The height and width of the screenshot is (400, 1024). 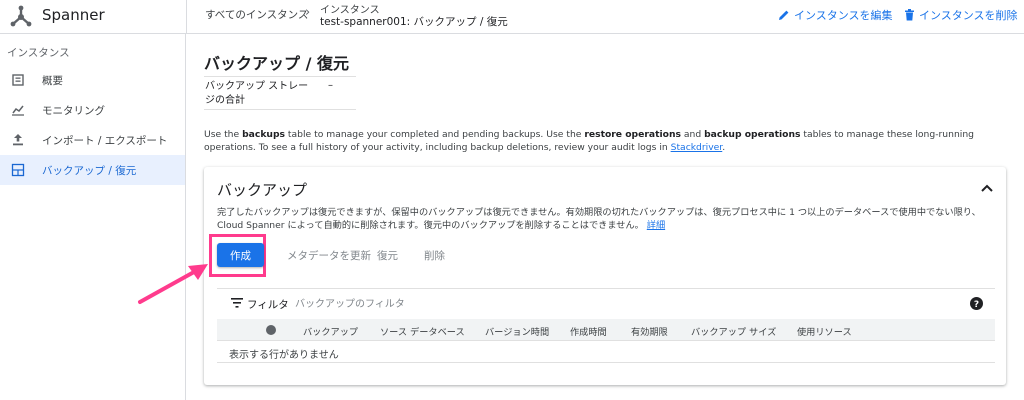 What do you see at coordinates (262, 190) in the screenshot?
I see `backups-card-title: バックアップ` at bounding box center [262, 190].